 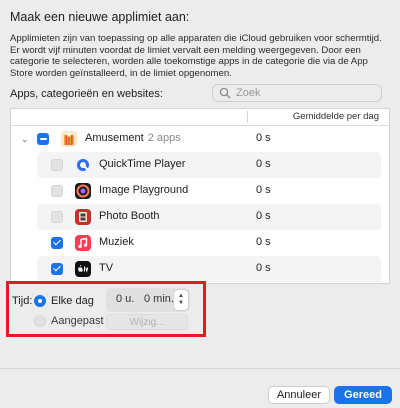 I want to click on category-count: 2 apps, so click(x=164, y=138).